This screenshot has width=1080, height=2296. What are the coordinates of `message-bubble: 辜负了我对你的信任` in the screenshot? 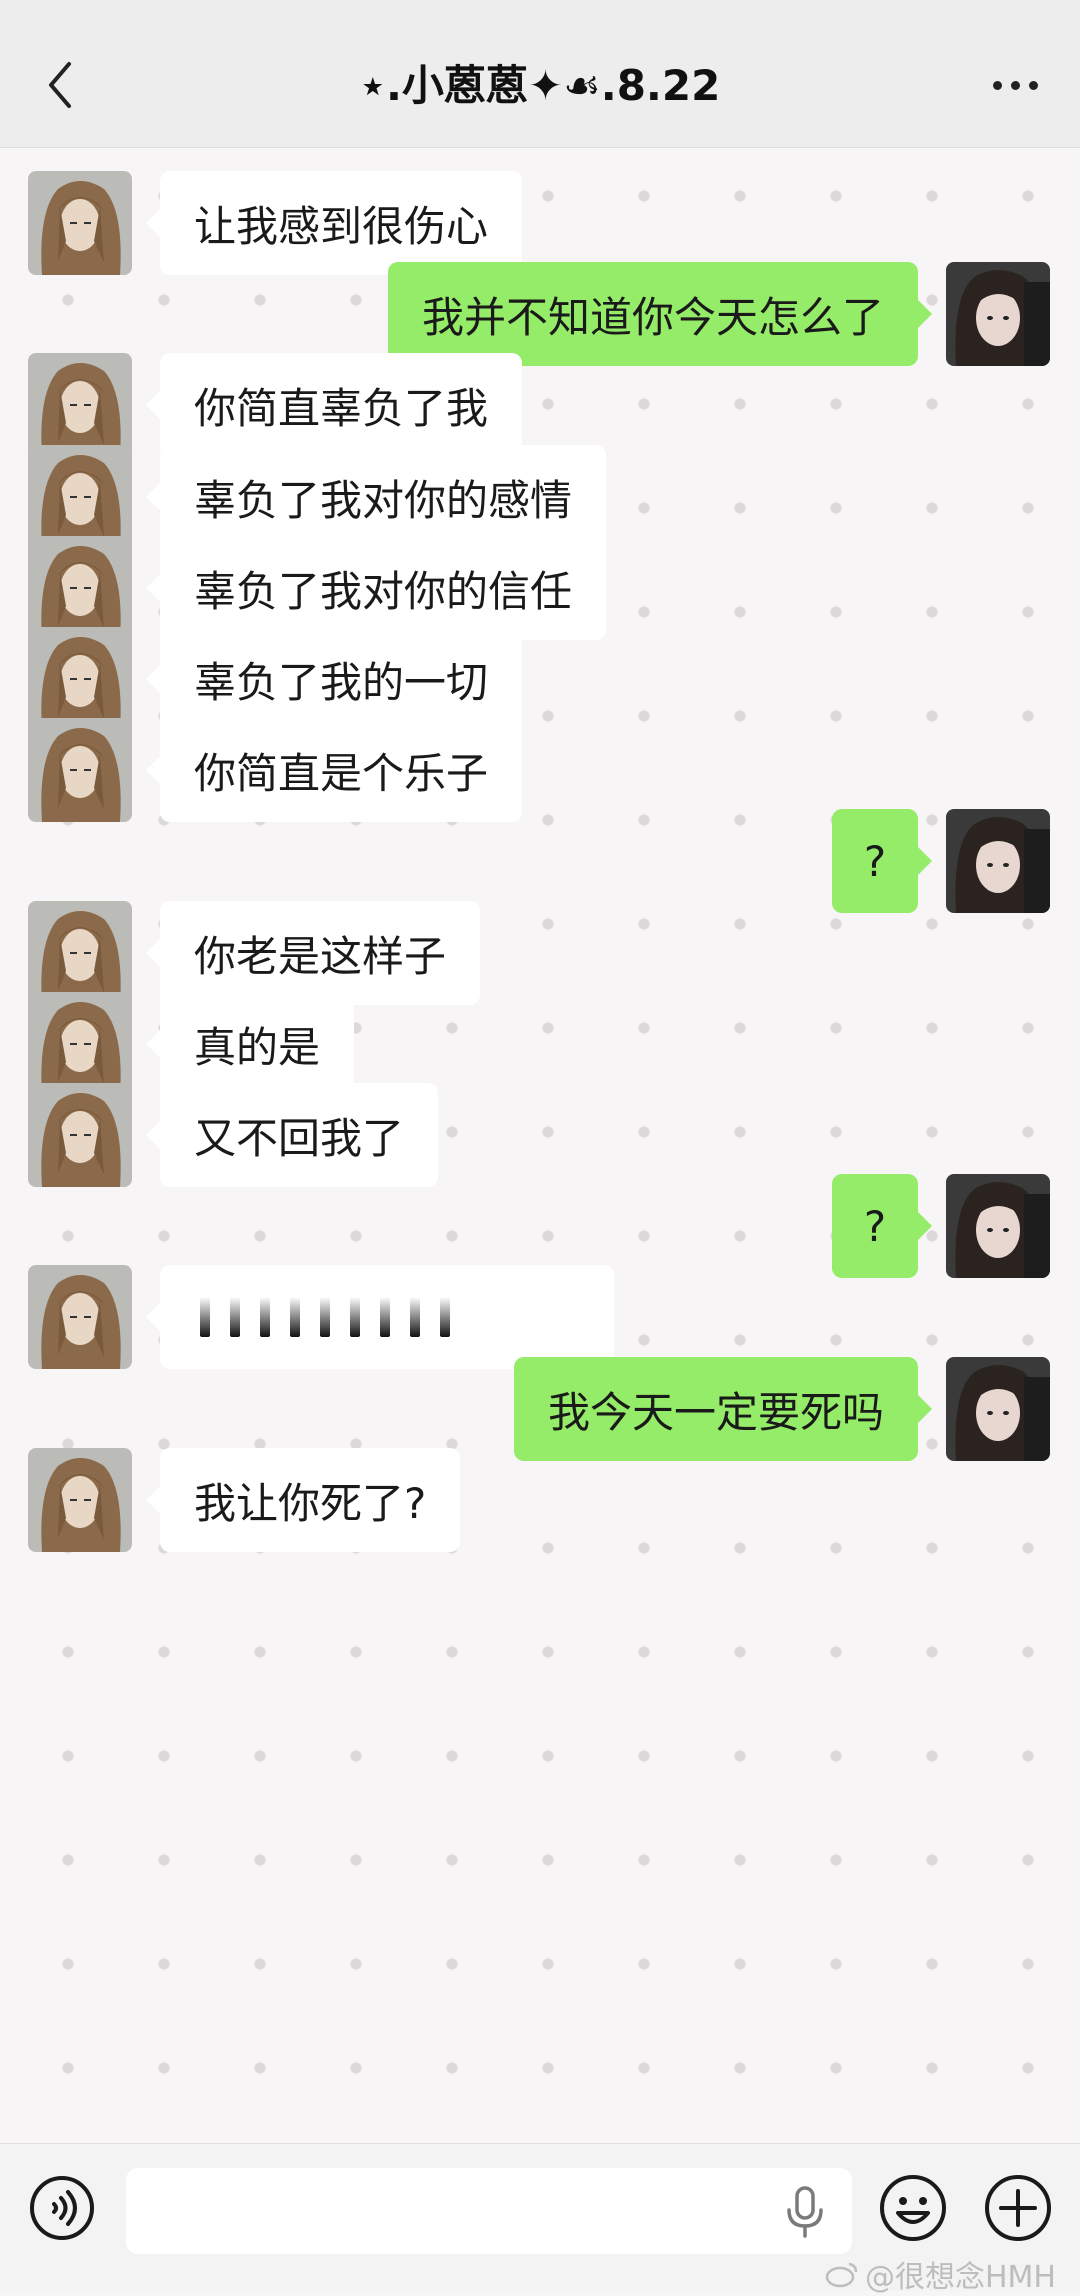 It's located at (376, 588).